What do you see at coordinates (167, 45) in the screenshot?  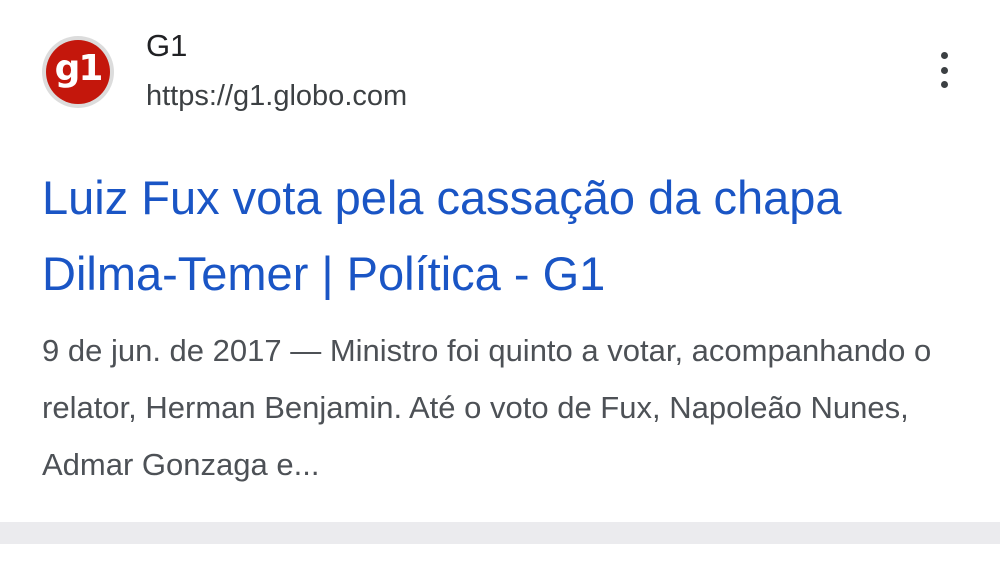 I see `site-name: G1` at bounding box center [167, 45].